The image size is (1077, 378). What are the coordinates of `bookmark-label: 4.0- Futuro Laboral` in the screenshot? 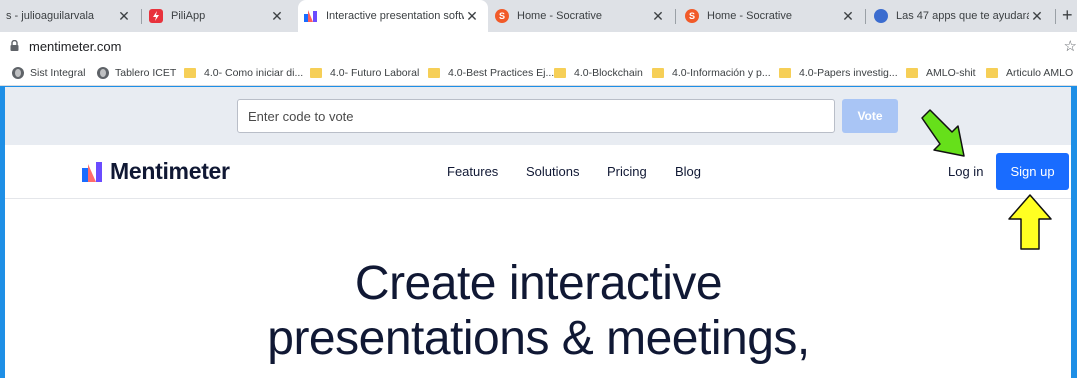 It's located at (375, 73).